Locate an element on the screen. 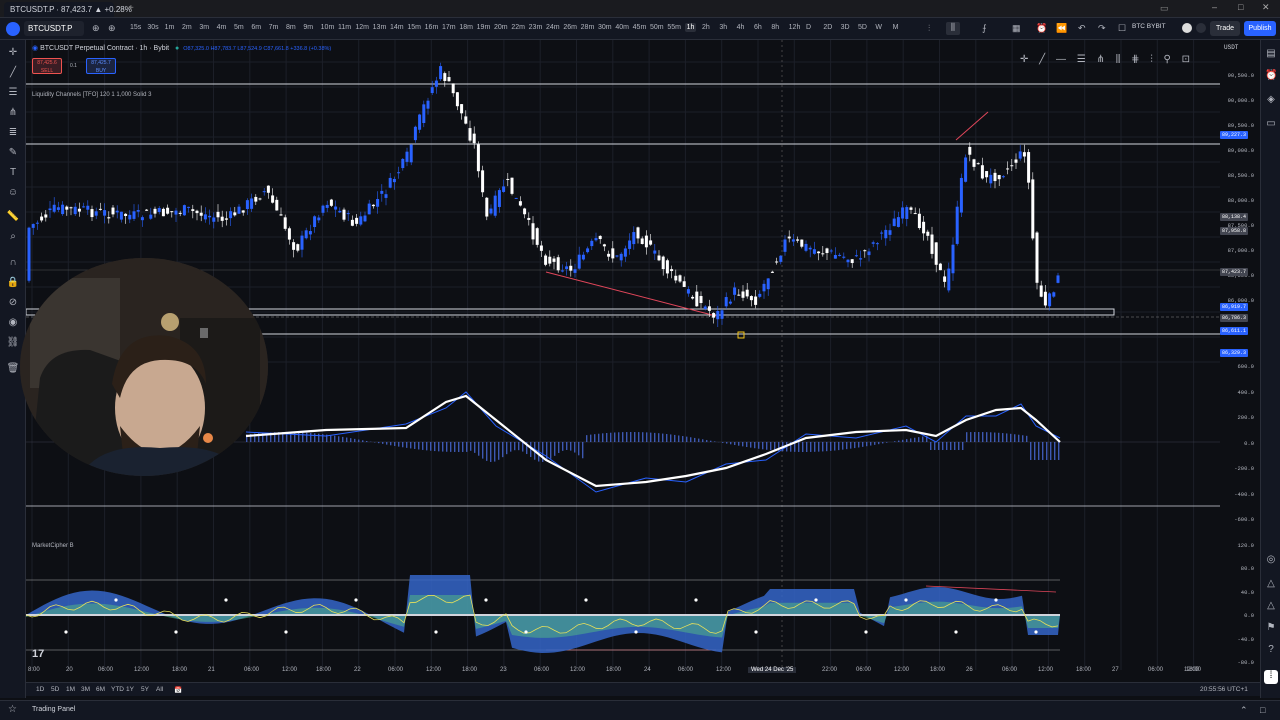 Image resolution: width=1280 pixels, height=720 pixels. timeframe-2h: 2h is located at coordinates (706, 27).